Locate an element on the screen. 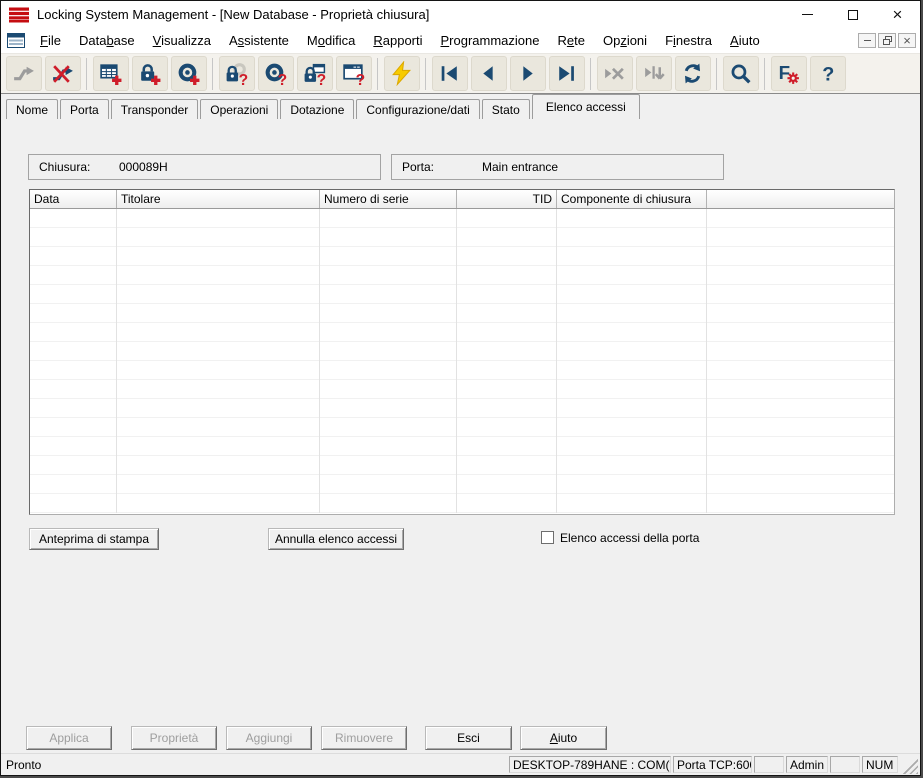 Image resolution: width=923 pixels, height=778 pixels. menu-item-opzioni: Opzioni is located at coordinates (625, 40).